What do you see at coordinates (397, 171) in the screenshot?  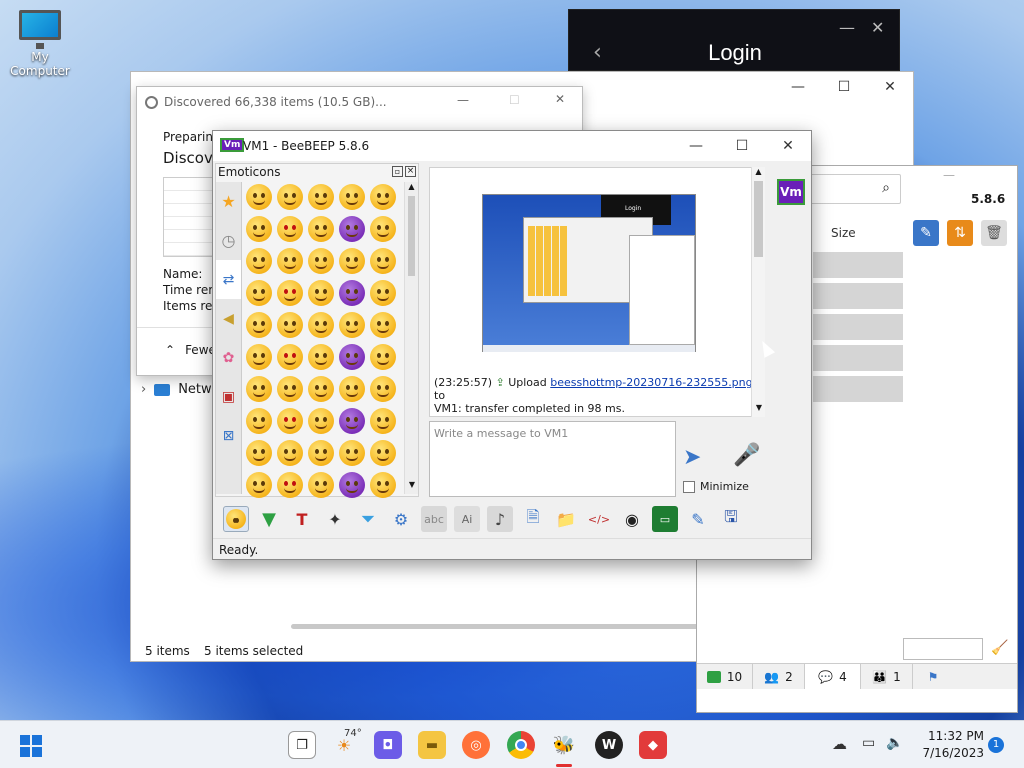 I see `float-panel-button: ▫` at bounding box center [397, 171].